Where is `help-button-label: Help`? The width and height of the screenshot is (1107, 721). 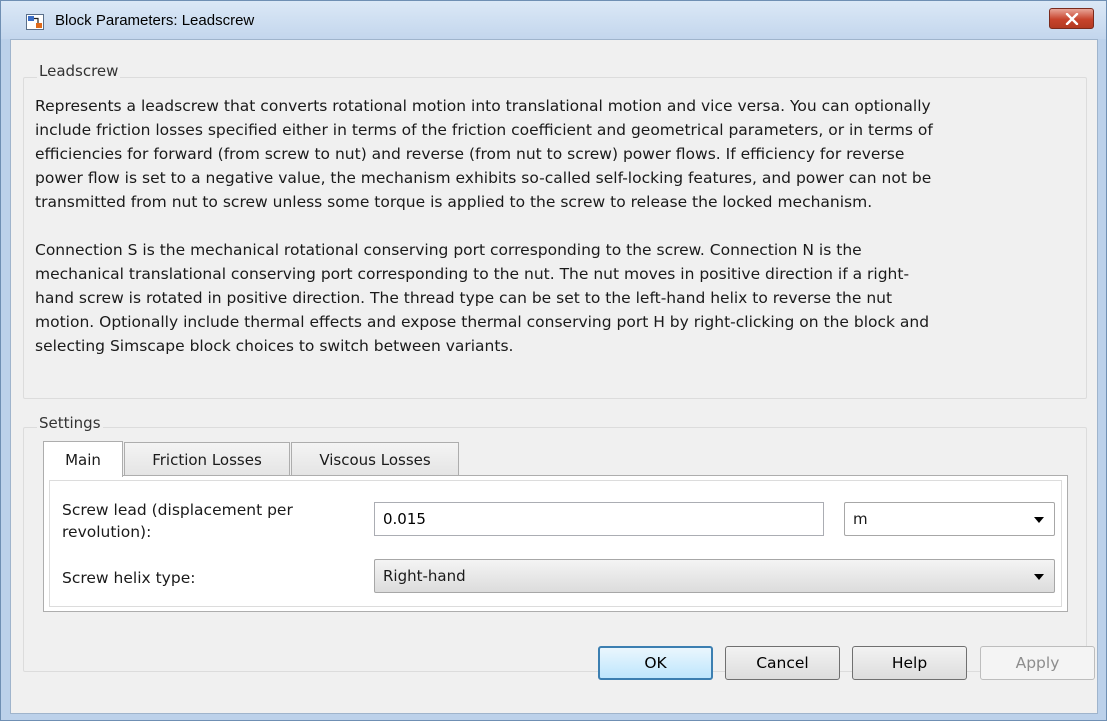 help-button-label: Help is located at coordinates (909, 663).